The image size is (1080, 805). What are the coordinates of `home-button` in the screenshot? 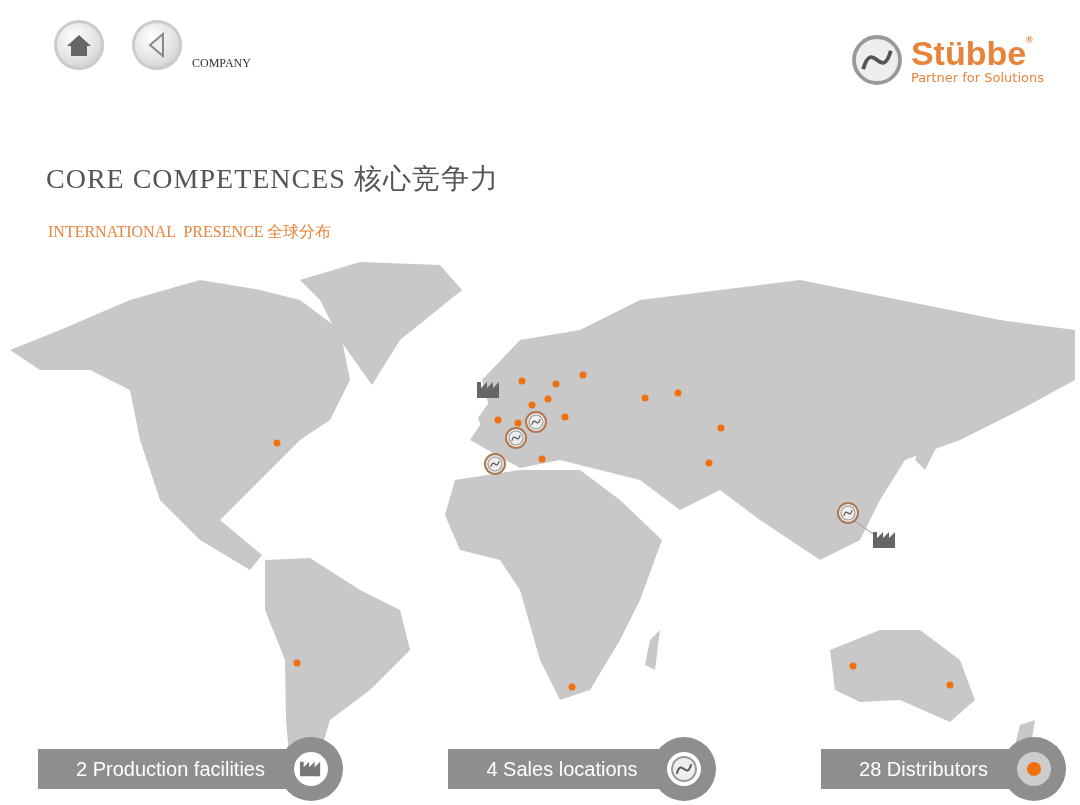 It's located at (79, 45).